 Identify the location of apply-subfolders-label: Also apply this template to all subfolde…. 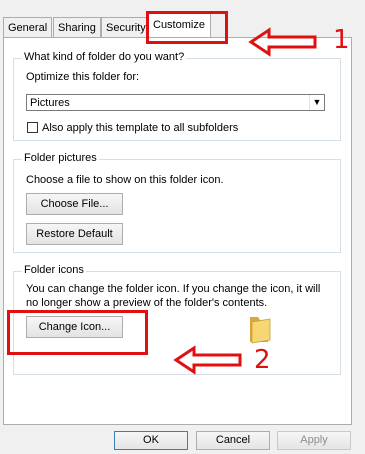
(140, 128).